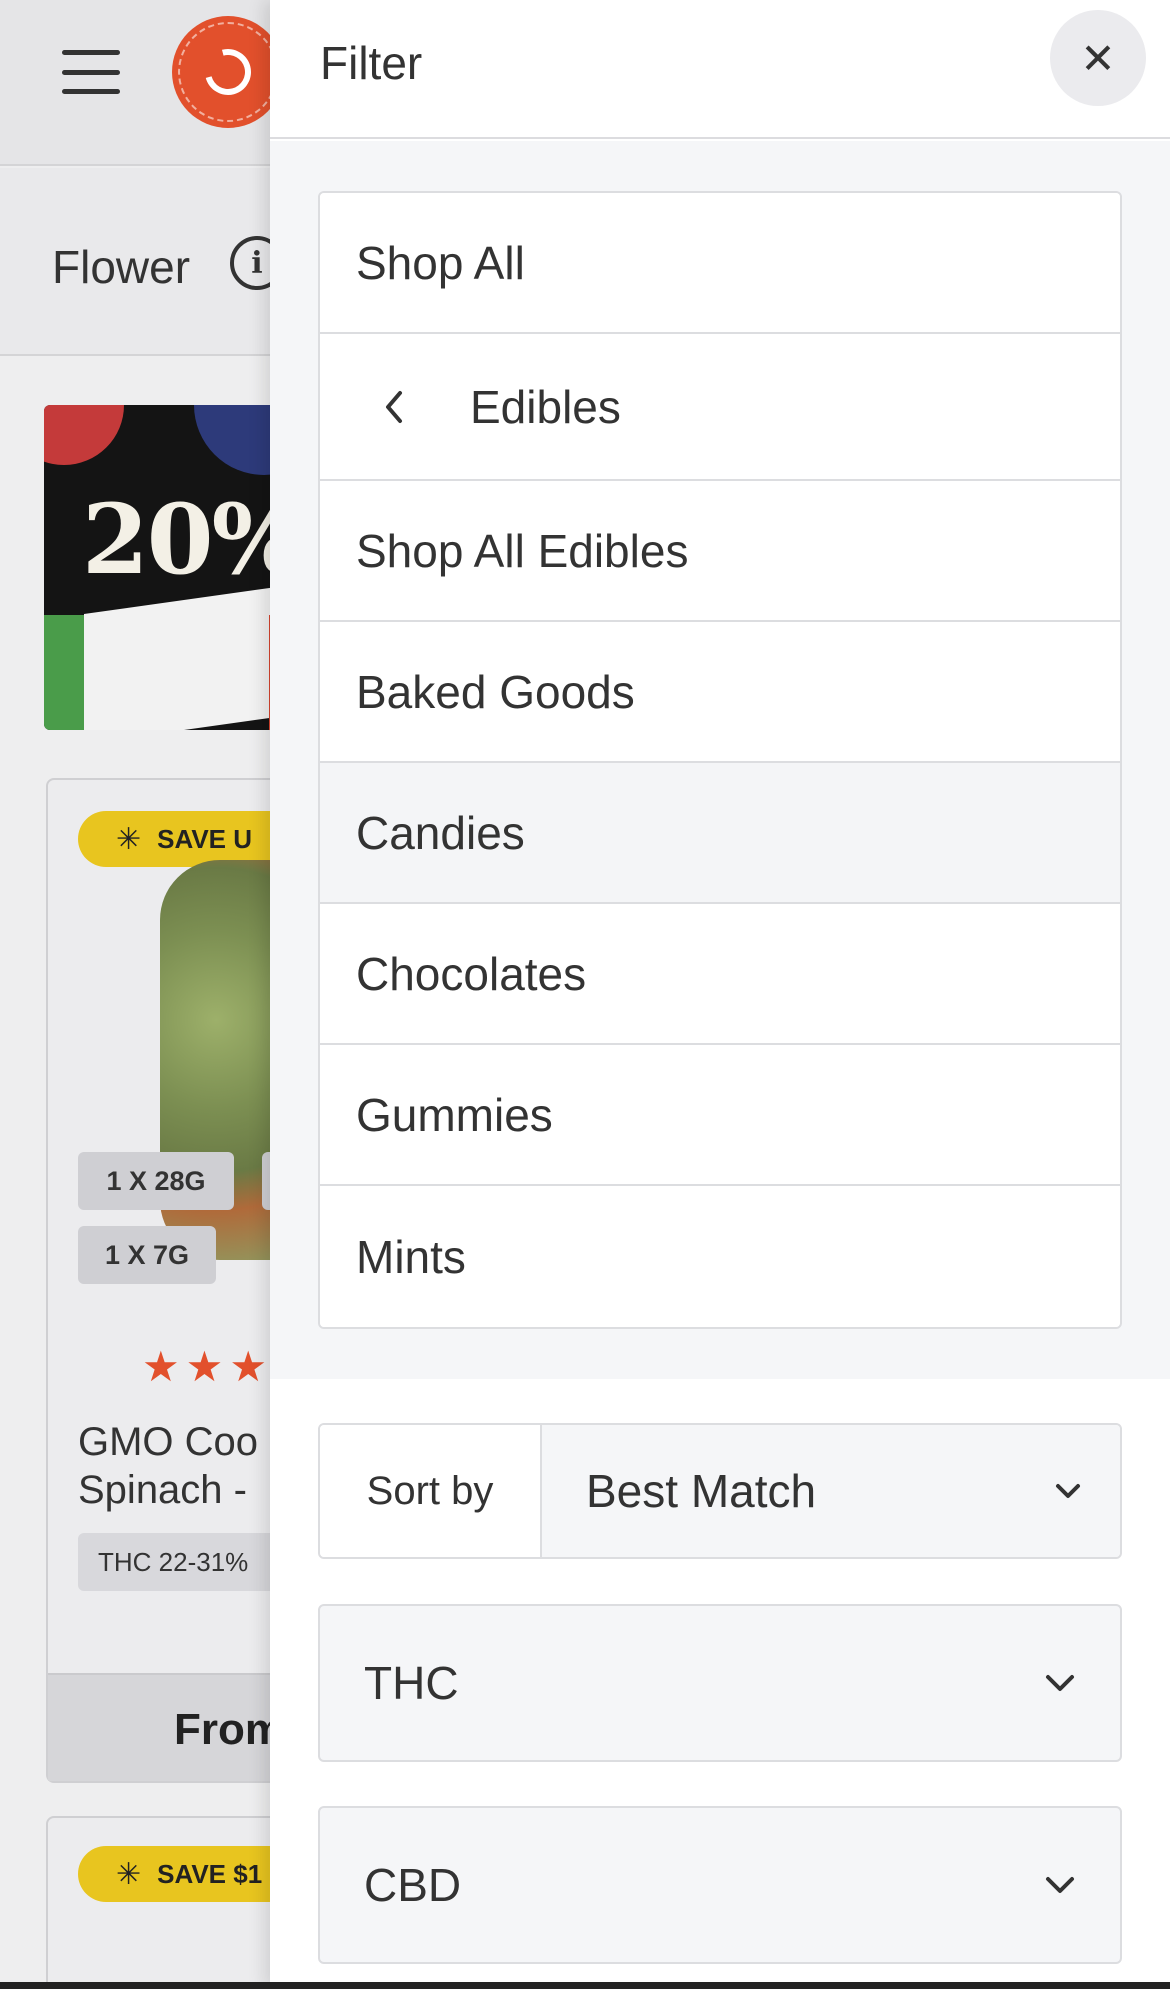 Image resolution: width=1170 pixels, height=1989 pixels. I want to click on save-badge-label: SAVE U, so click(205, 838).